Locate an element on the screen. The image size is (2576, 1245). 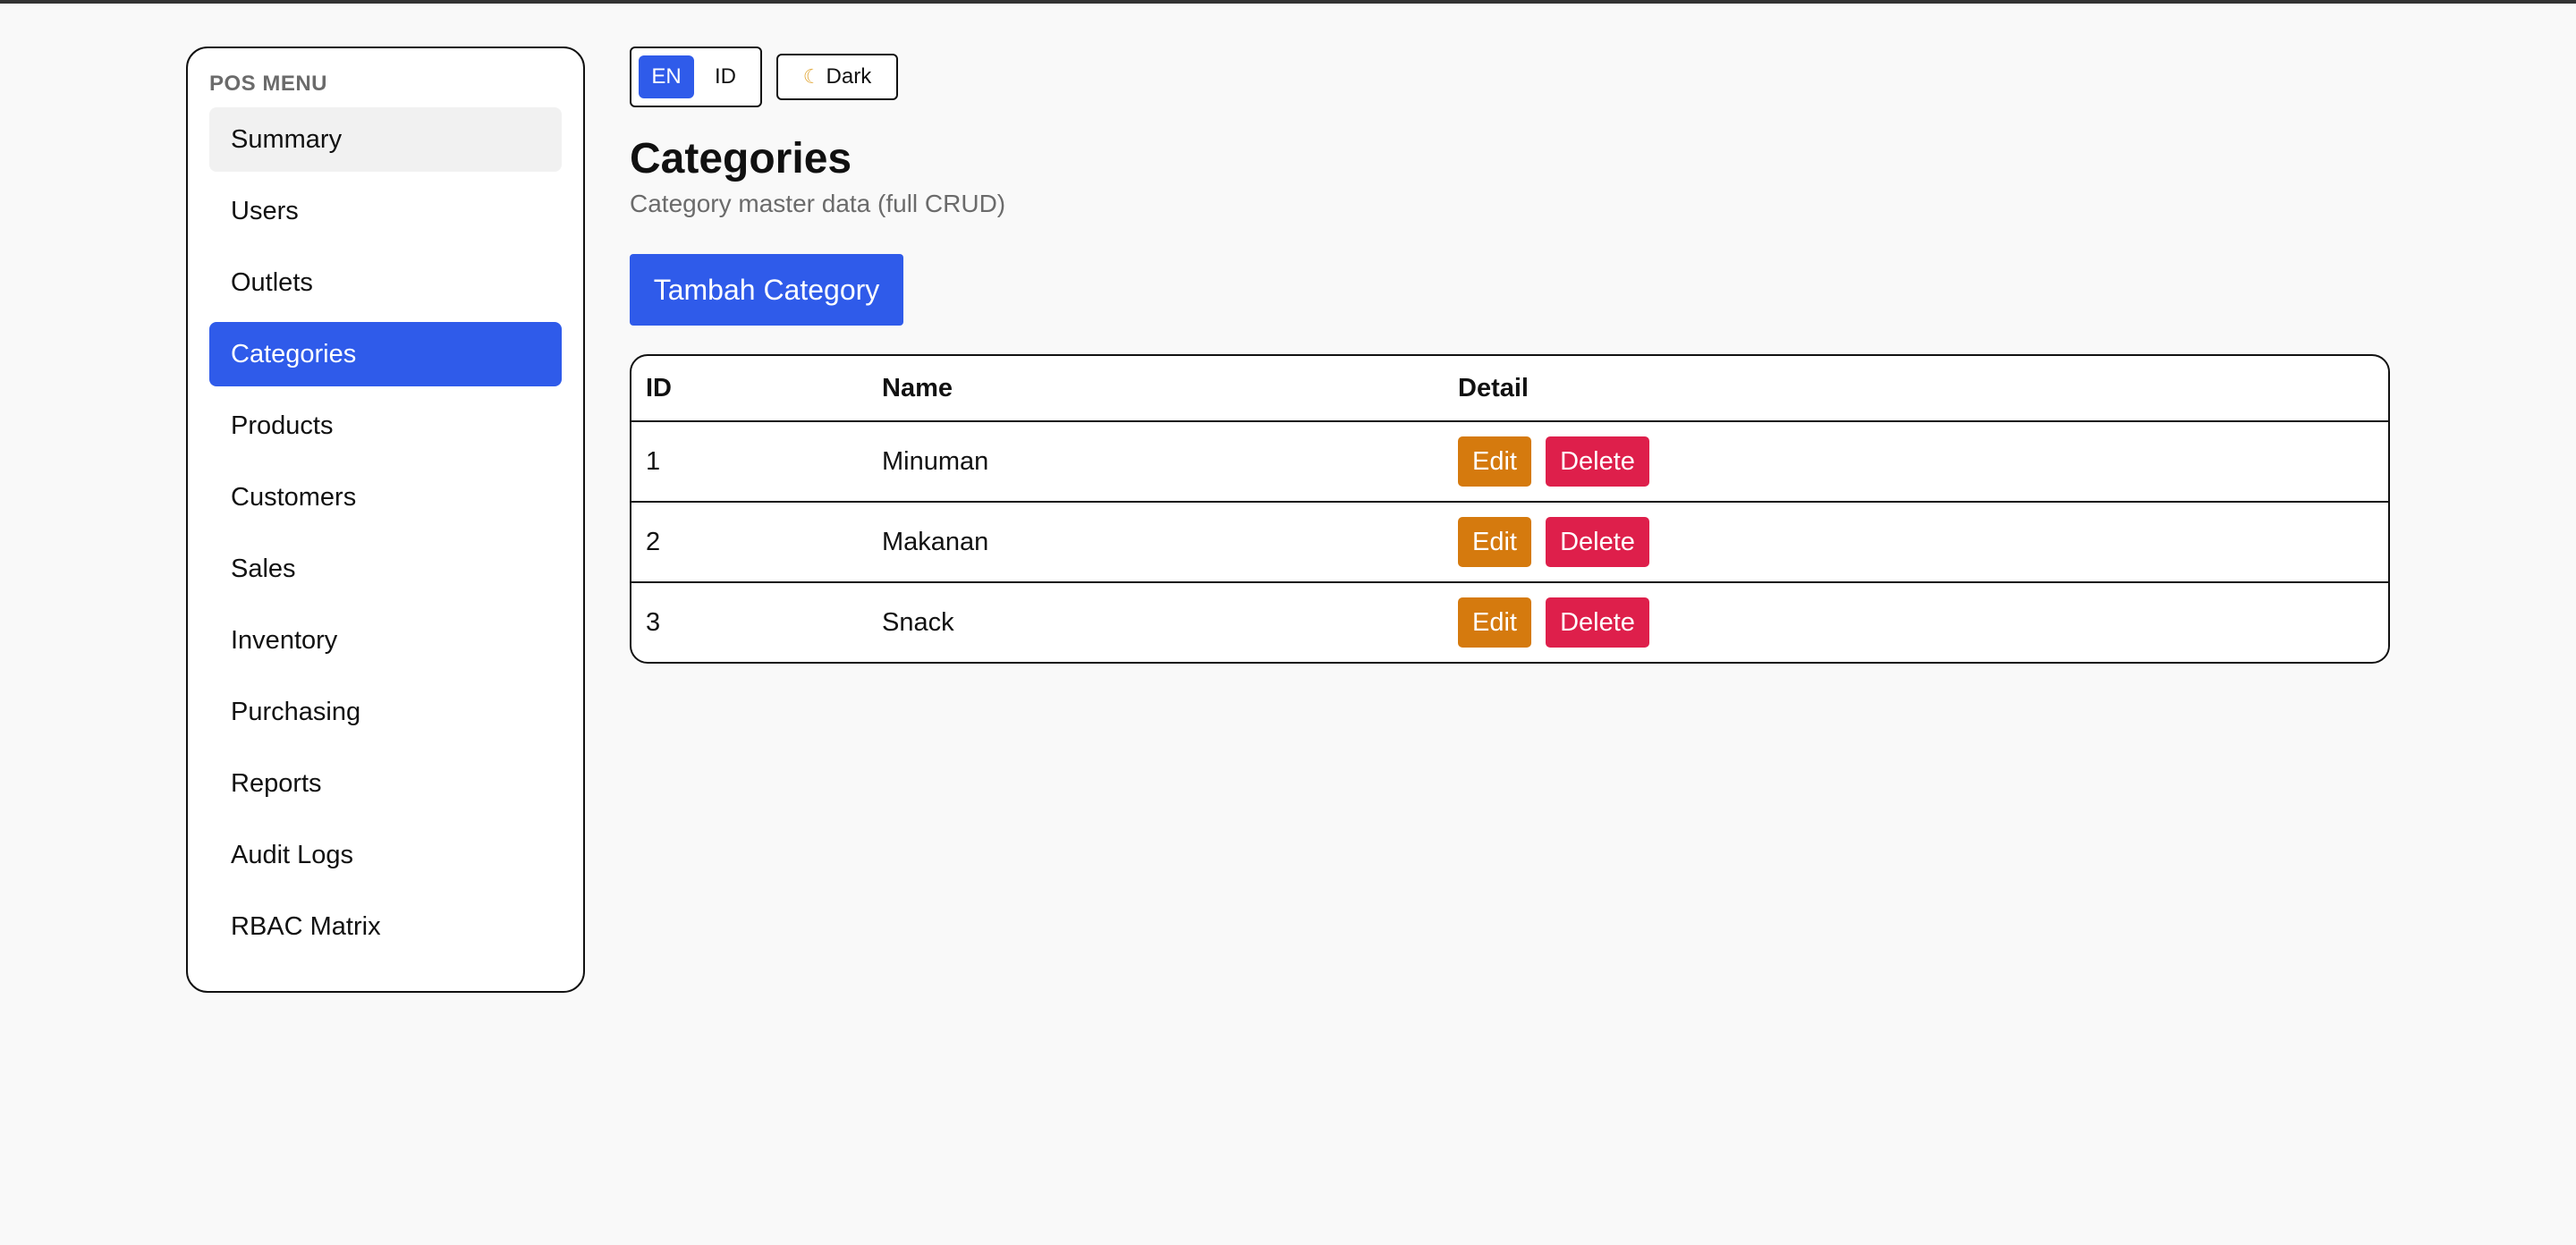
table-header-row: ID Name Detail is located at coordinates (1509, 389).